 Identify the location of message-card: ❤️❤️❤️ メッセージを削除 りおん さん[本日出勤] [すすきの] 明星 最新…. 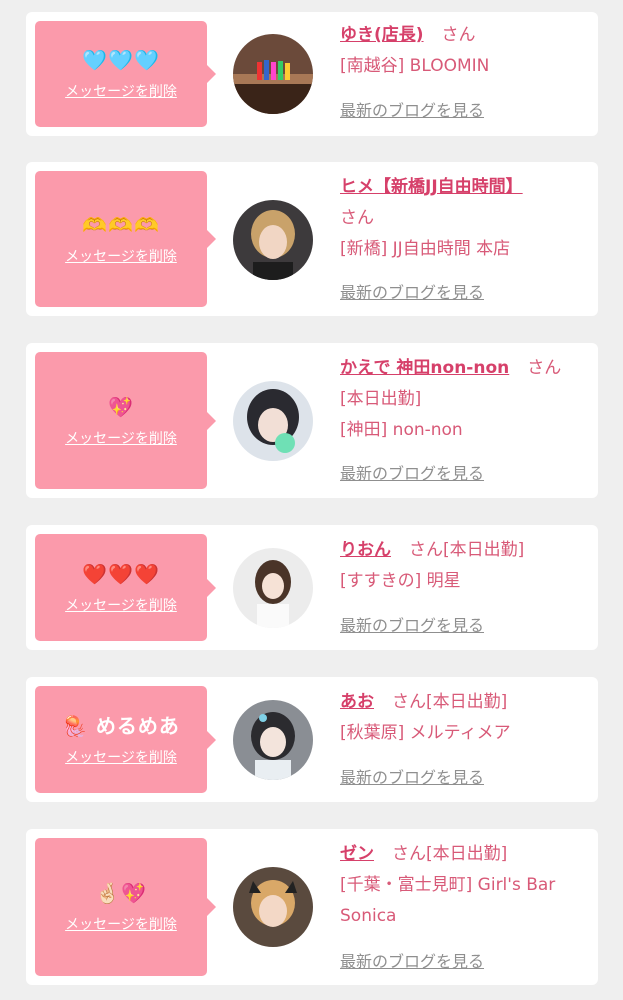
(312, 587).